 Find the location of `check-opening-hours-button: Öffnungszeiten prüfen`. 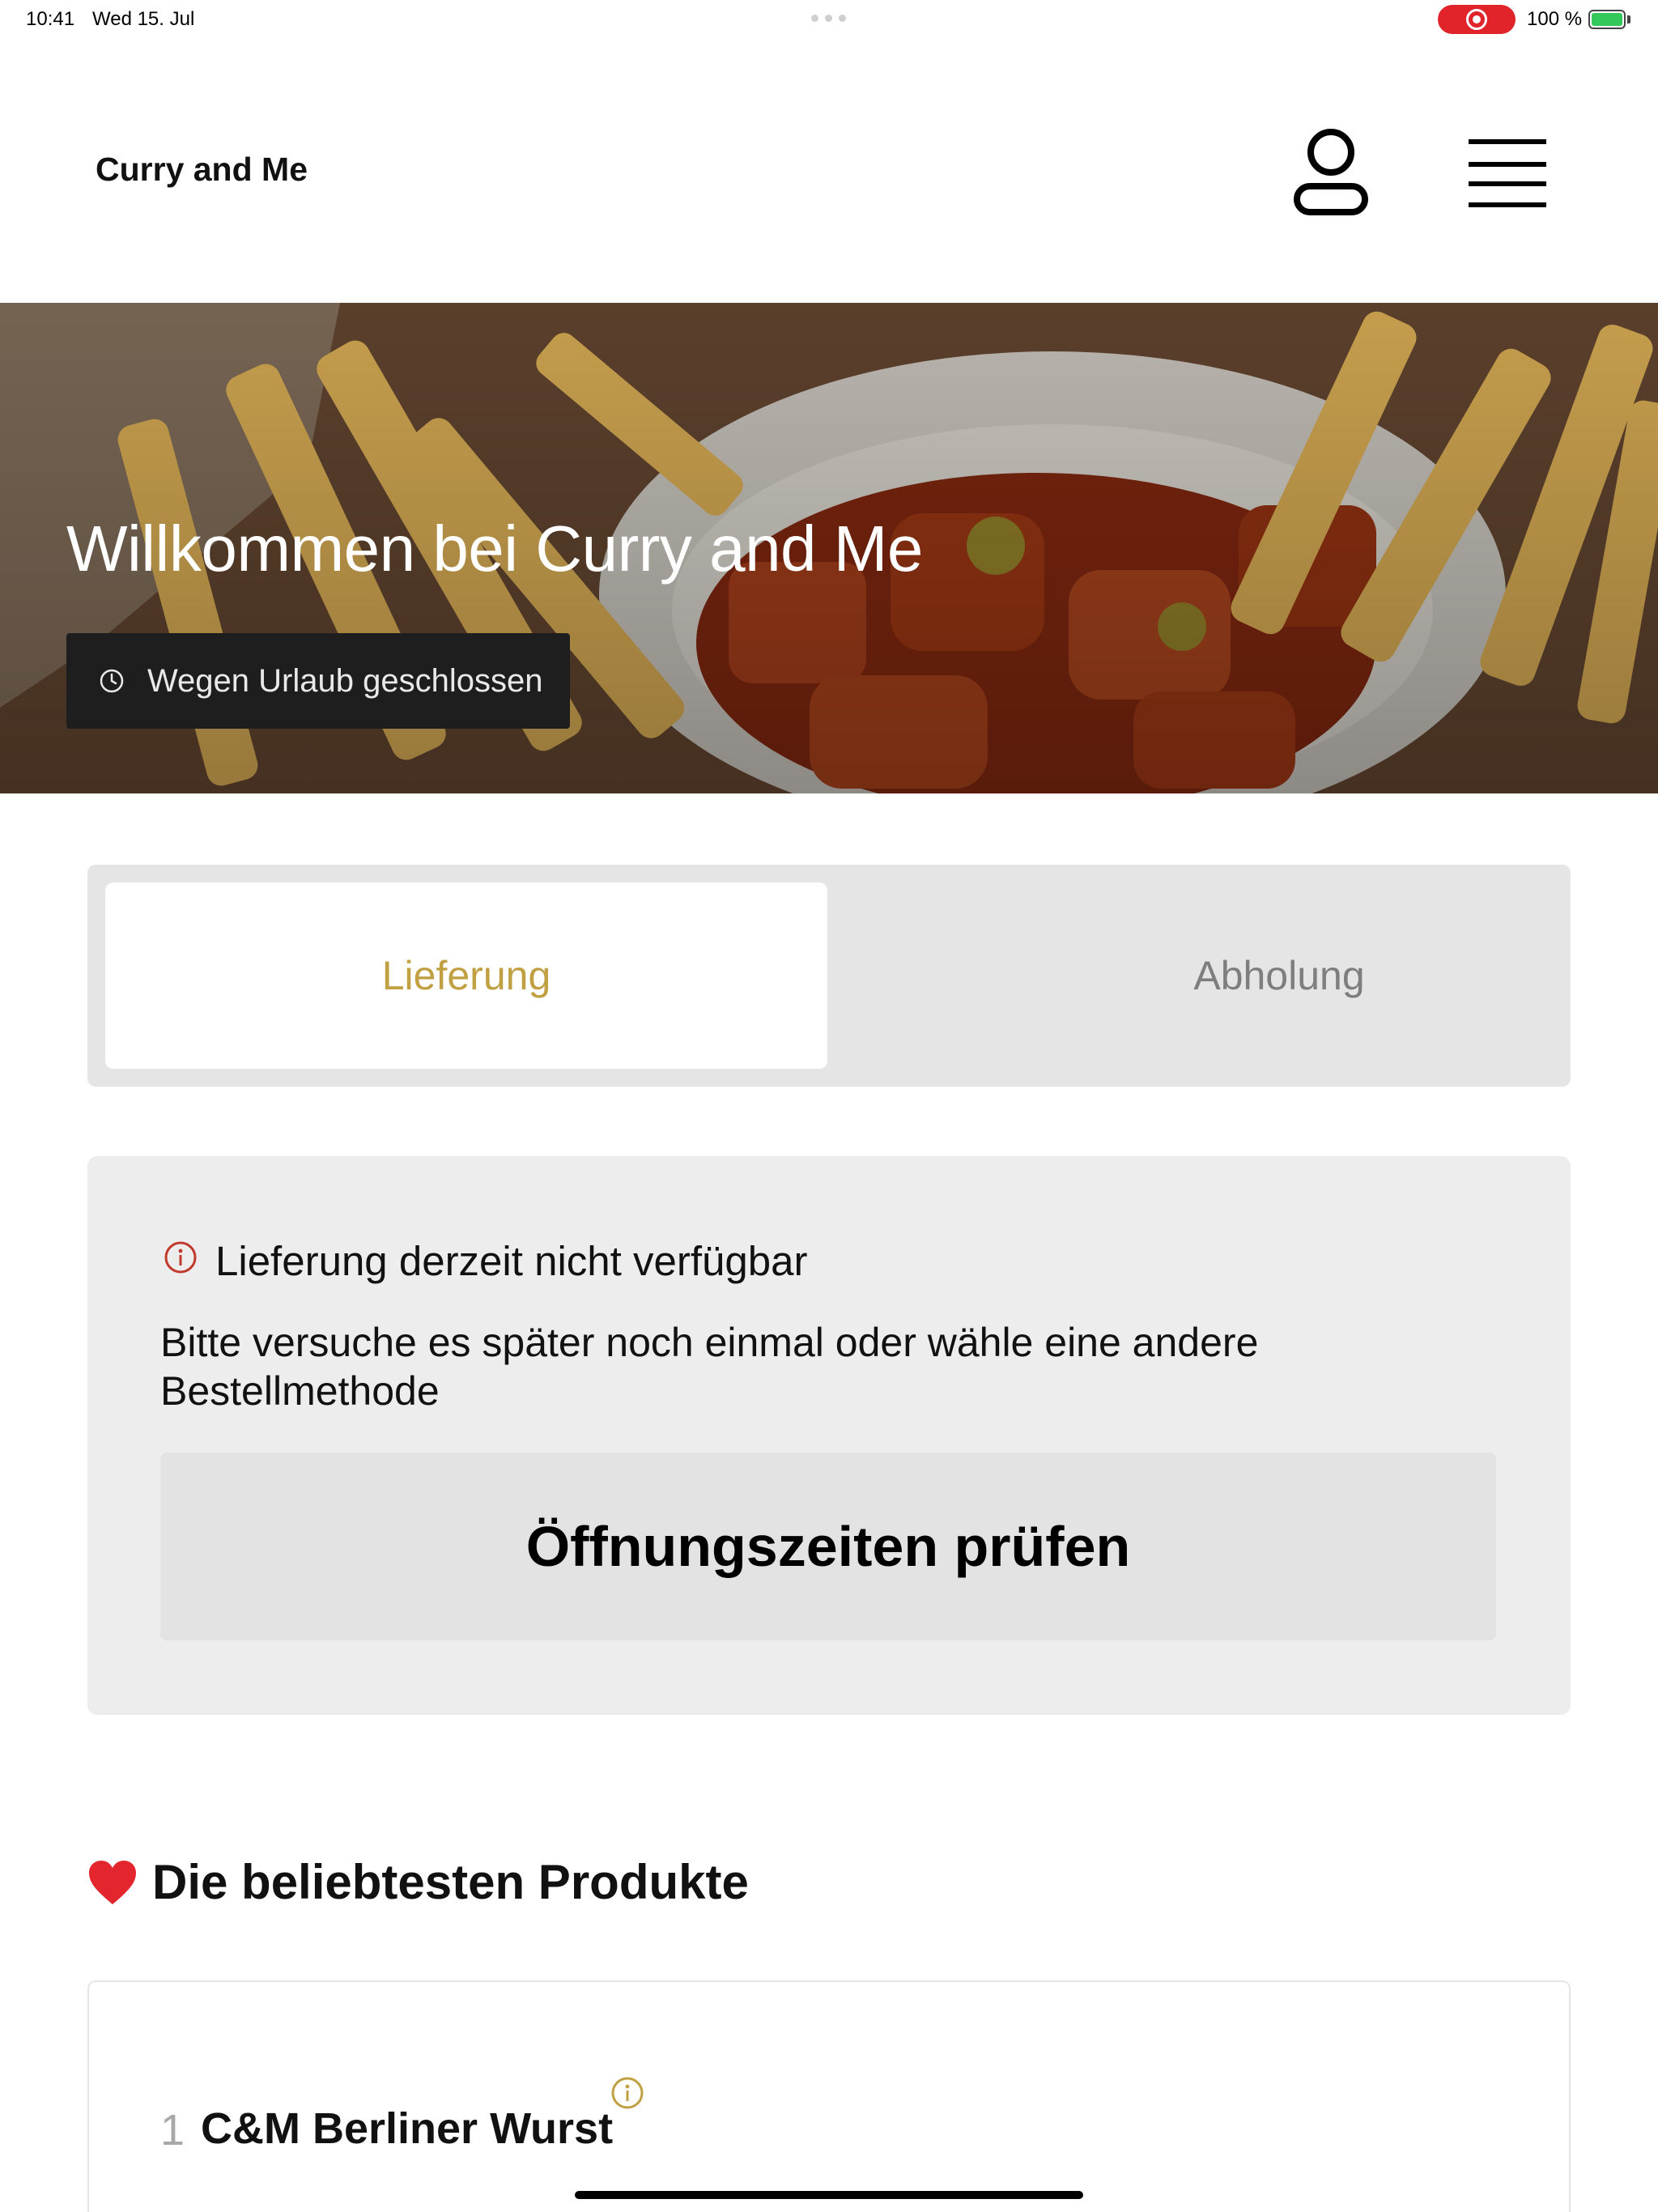

check-opening-hours-button: Öffnungszeiten prüfen is located at coordinates (828, 1547).